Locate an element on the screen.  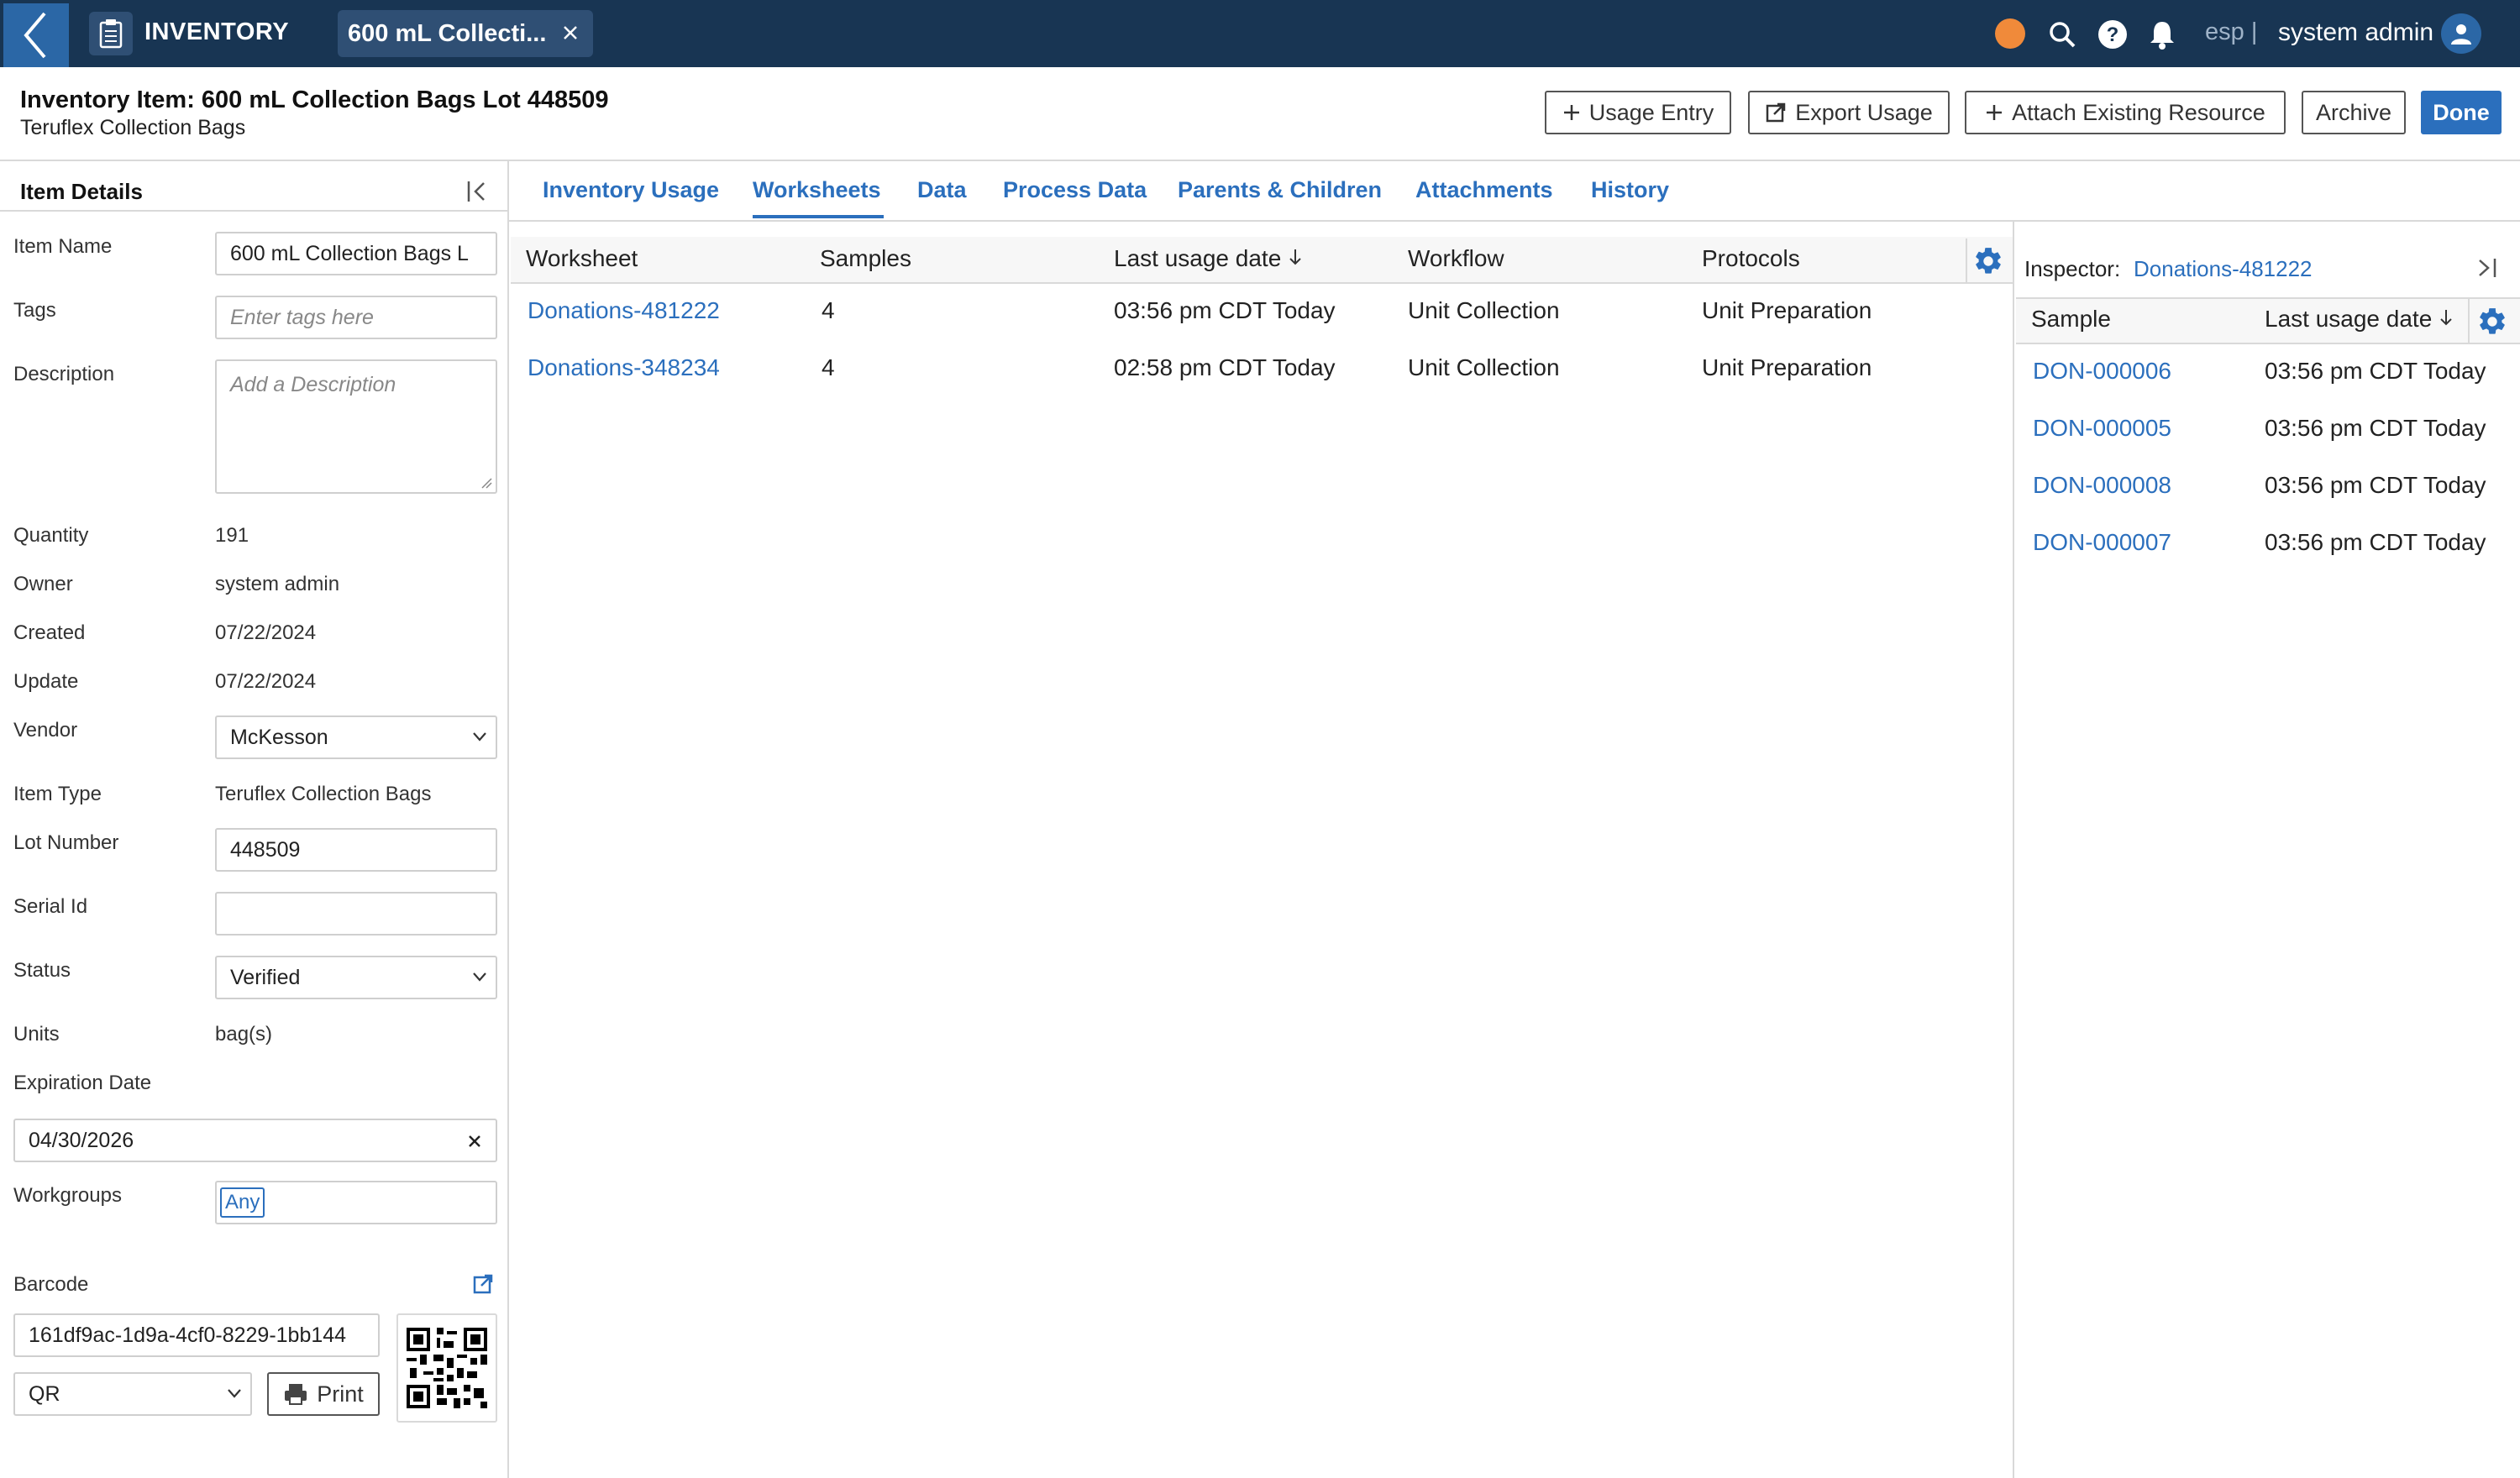
protocols-cell-row-1: Unit Preparation is located at coordinates (1787, 310).